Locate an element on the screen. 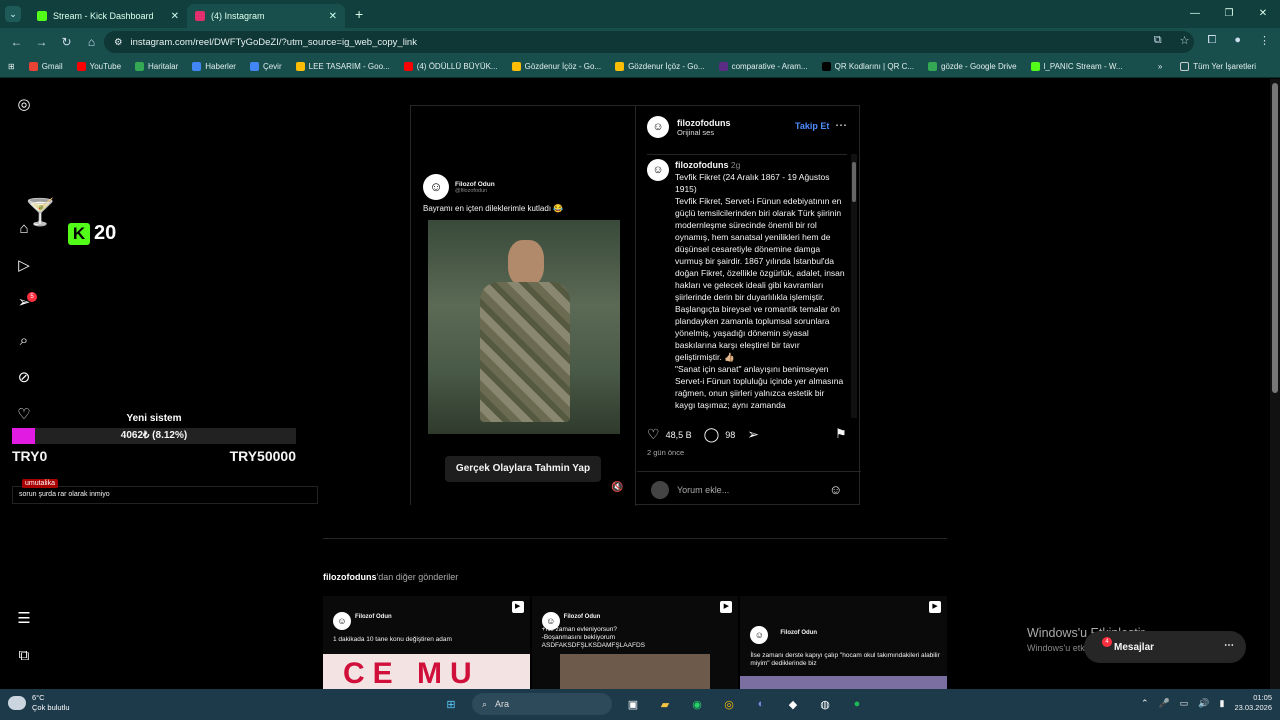  comment-icon: ◯ is located at coordinates (712, 434).